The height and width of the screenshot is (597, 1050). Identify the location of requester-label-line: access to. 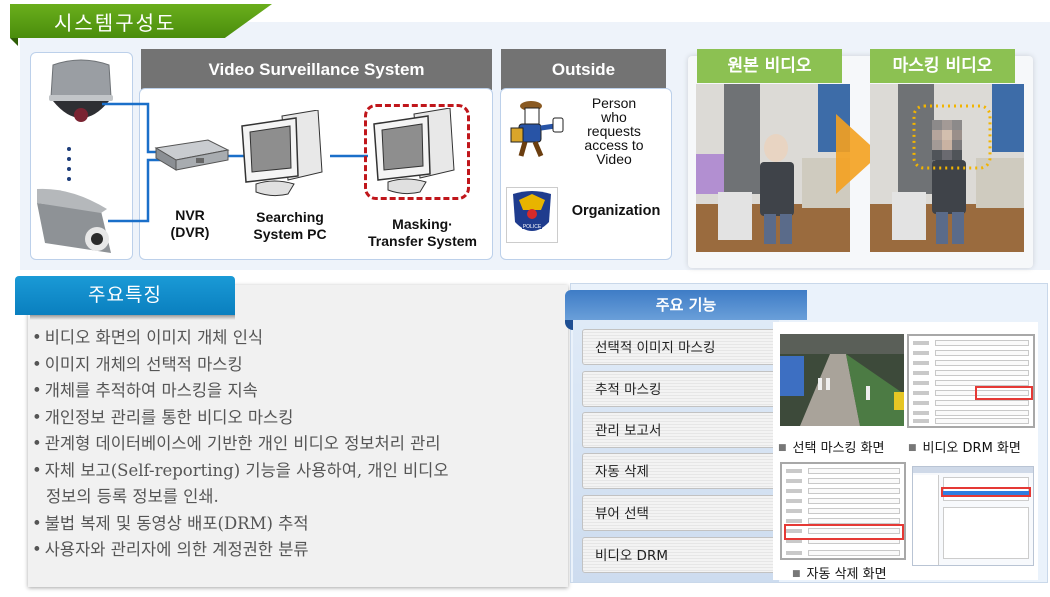
(614, 145).